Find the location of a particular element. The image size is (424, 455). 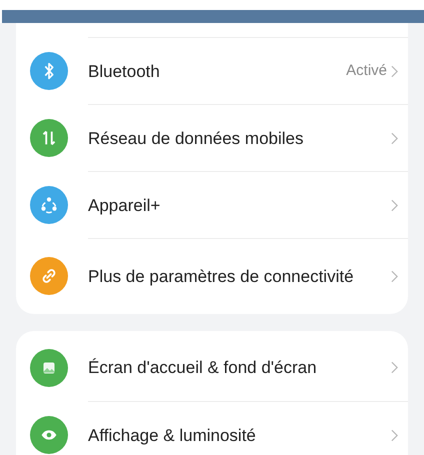

setting-label: Bluetooth is located at coordinates (124, 71).